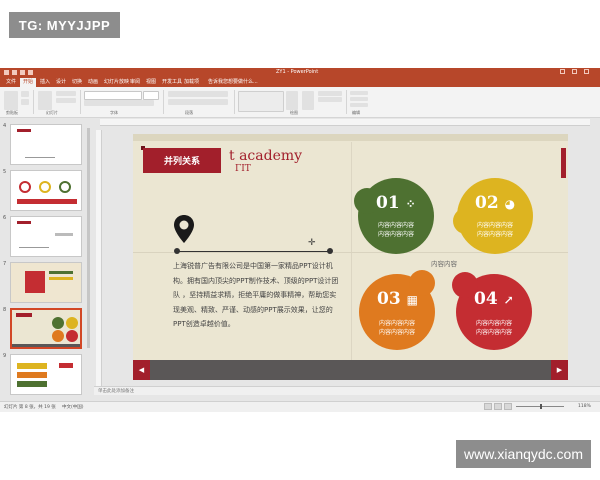 This screenshot has height=480, width=600. What do you see at coordinates (5, 218) in the screenshot?
I see `thumbnail-number: 6` at bounding box center [5, 218].